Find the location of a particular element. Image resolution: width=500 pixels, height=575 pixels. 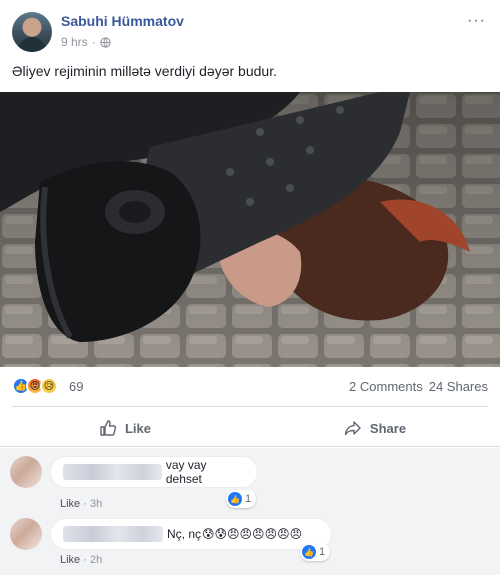

comment-meta: Like · 3h is located at coordinates (81, 504).